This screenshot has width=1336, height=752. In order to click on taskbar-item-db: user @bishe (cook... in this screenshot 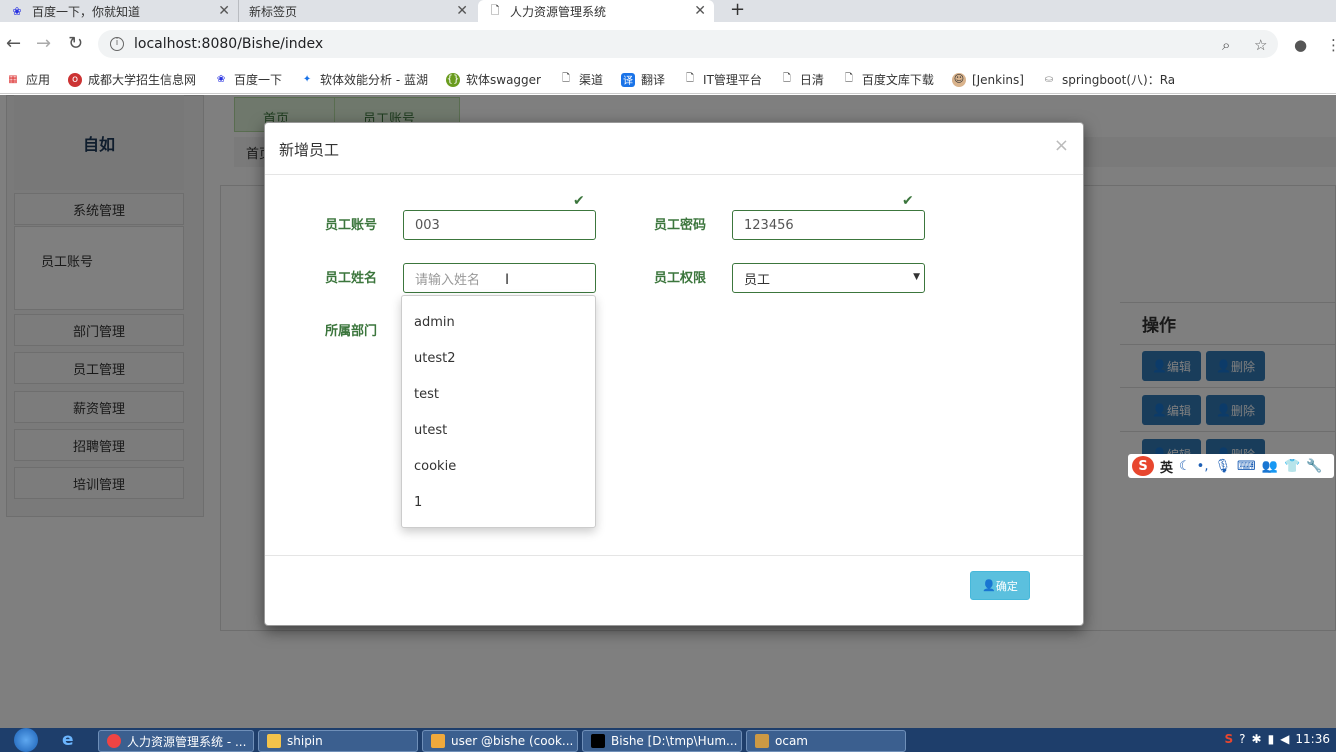, I will do `click(500, 741)`.